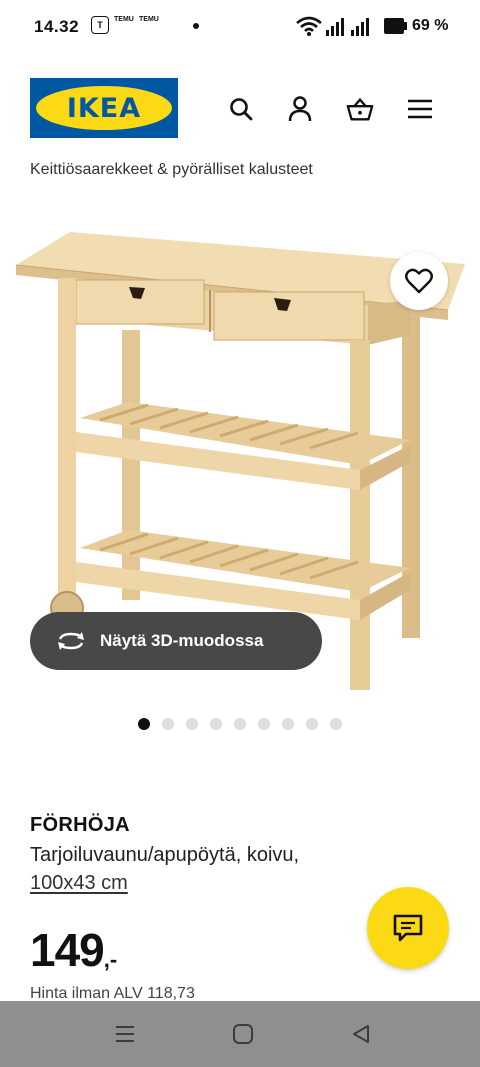 Image resolution: width=480 pixels, height=1067 pixels. I want to click on temu-badge-icon: T, so click(100, 25).